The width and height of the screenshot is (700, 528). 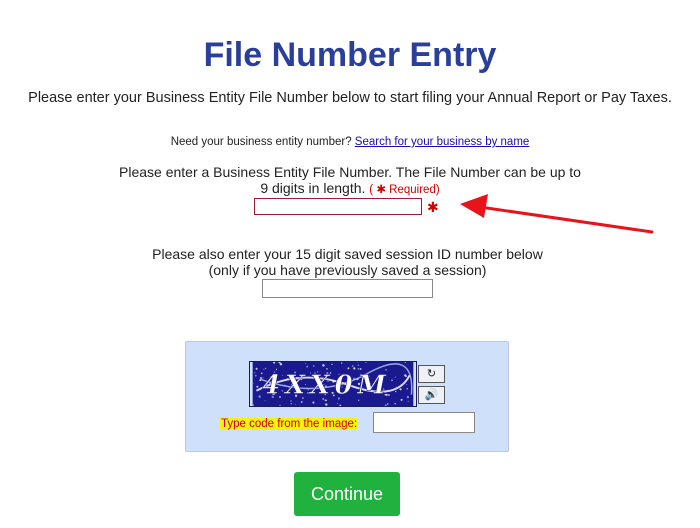 I want to click on captcha-label: Type code from the image:, so click(x=289, y=424).